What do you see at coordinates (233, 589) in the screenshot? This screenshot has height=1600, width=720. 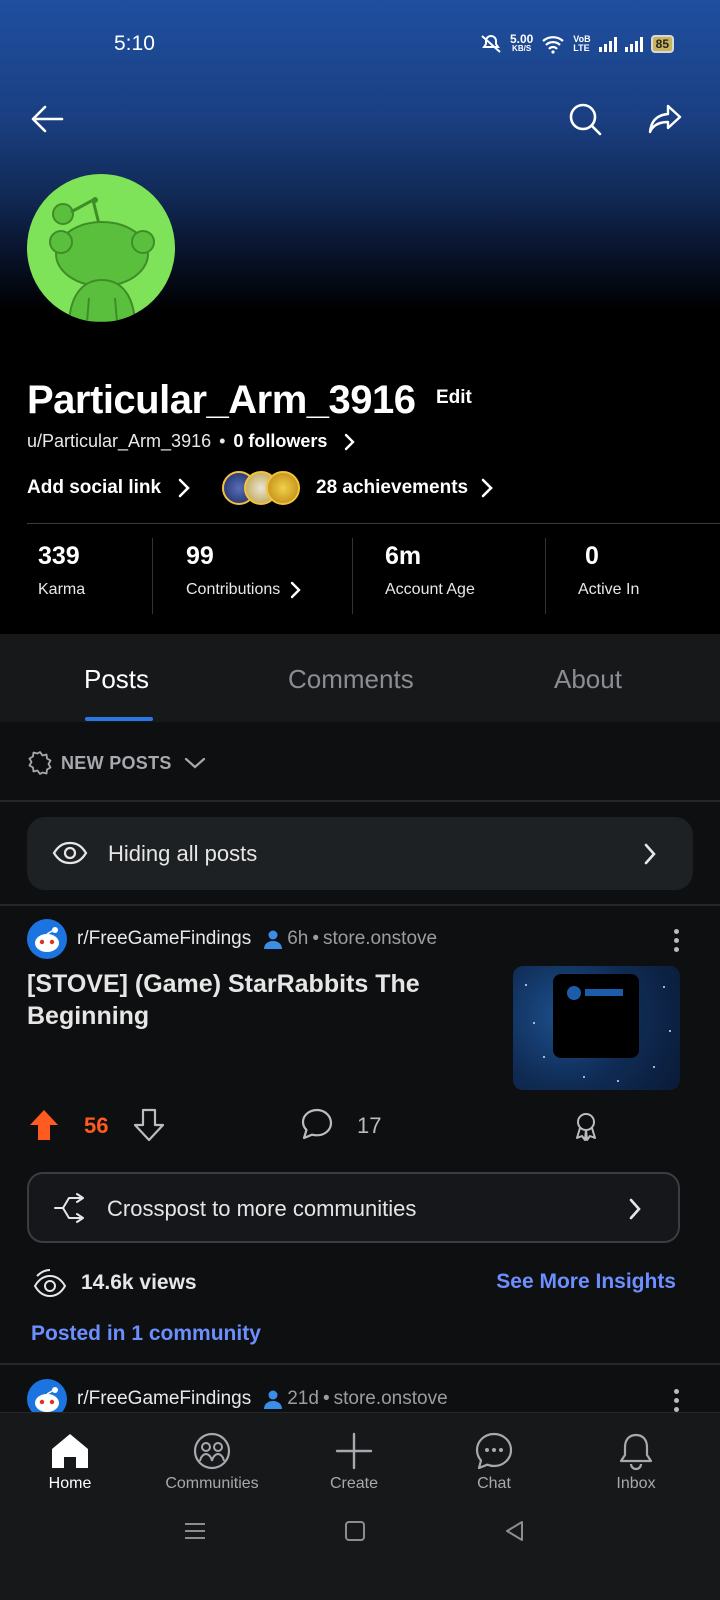 I see `stat-label: Contributions` at bounding box center [233, 589].